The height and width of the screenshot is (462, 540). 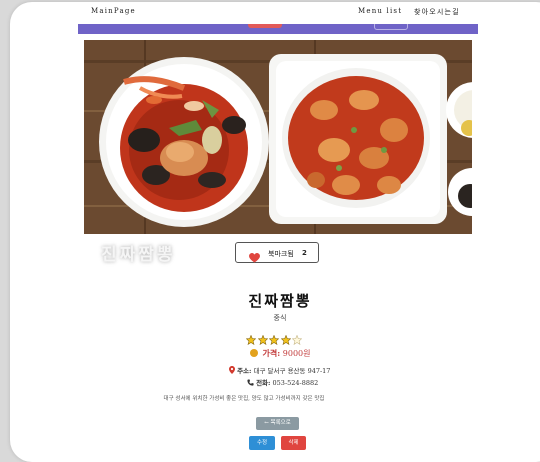 I want to click on heart-icon, so click(x=254, y=257).